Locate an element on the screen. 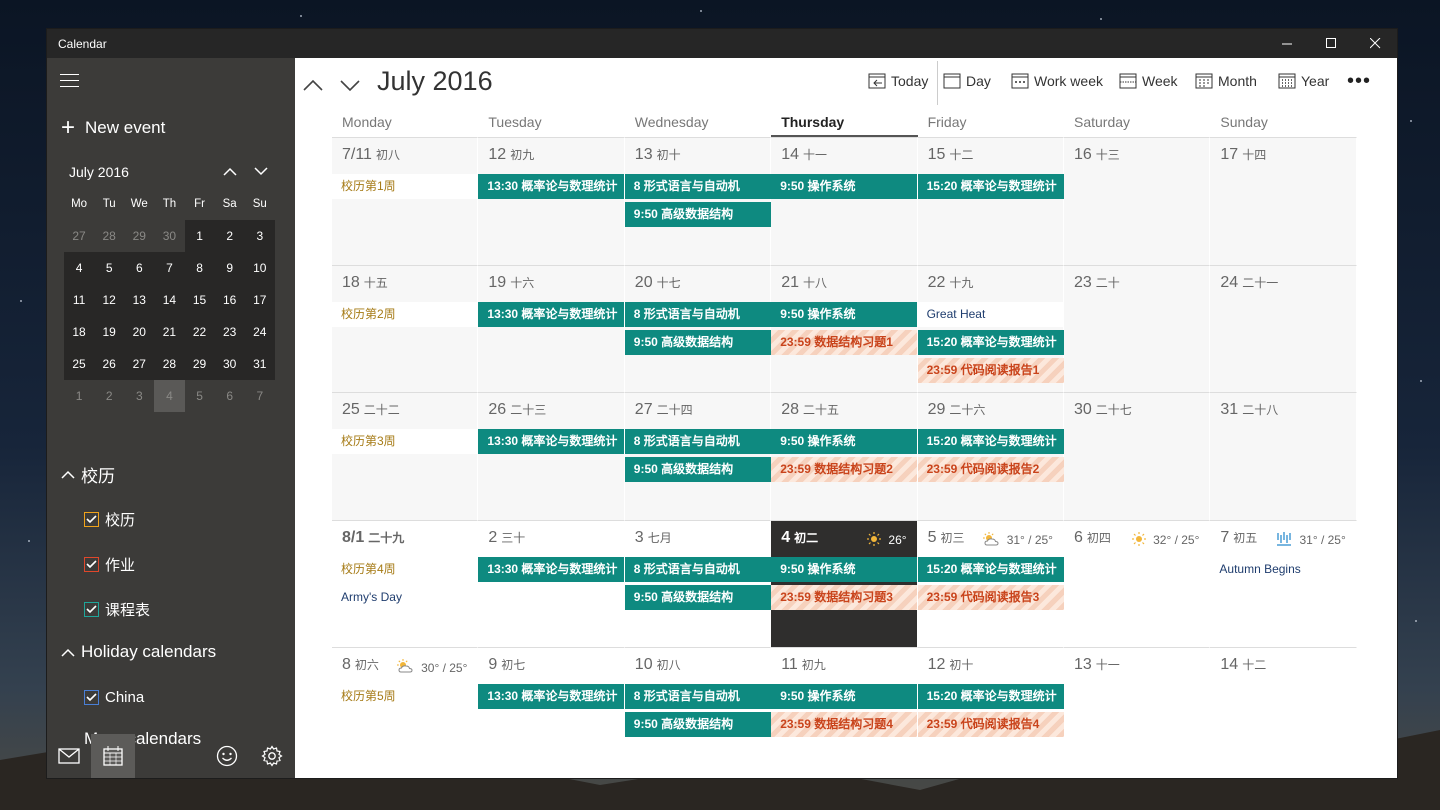 The image size is (1440, 810). deadline-item: 23:59 数据结构习题4 is located at coordinates (844, 724).